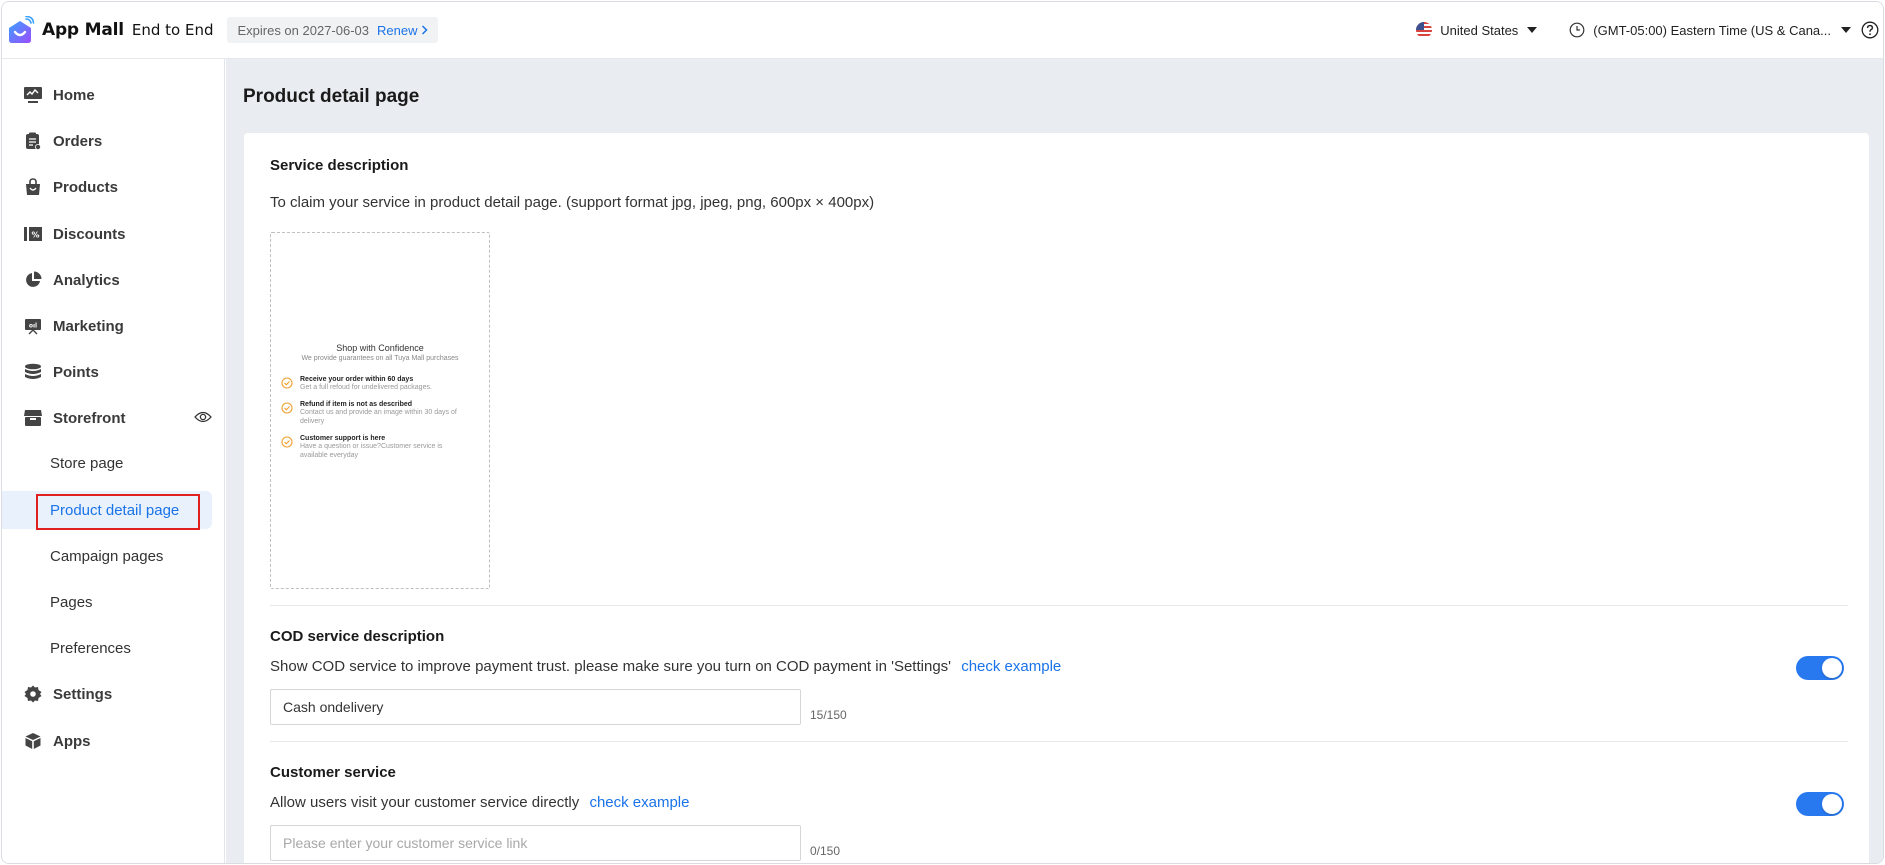 The image size is (1885, 865). What do you see at coordinates (333, 772) in the screenshot?
I see `customer-service-title: Customer service` at bounding box center [333, 772].